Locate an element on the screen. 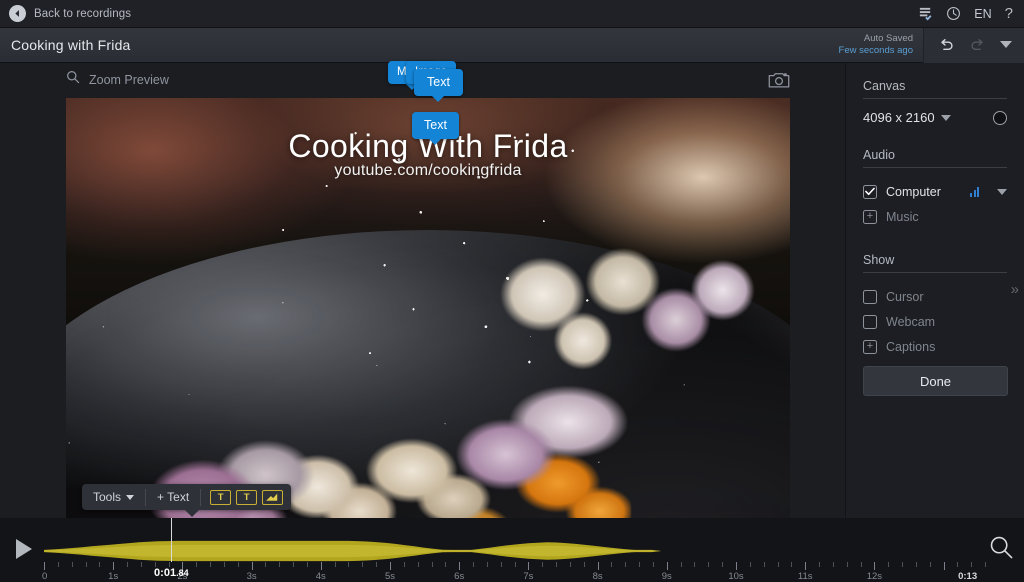  show-captions-label: Captions is located at coordinates (911, 346).